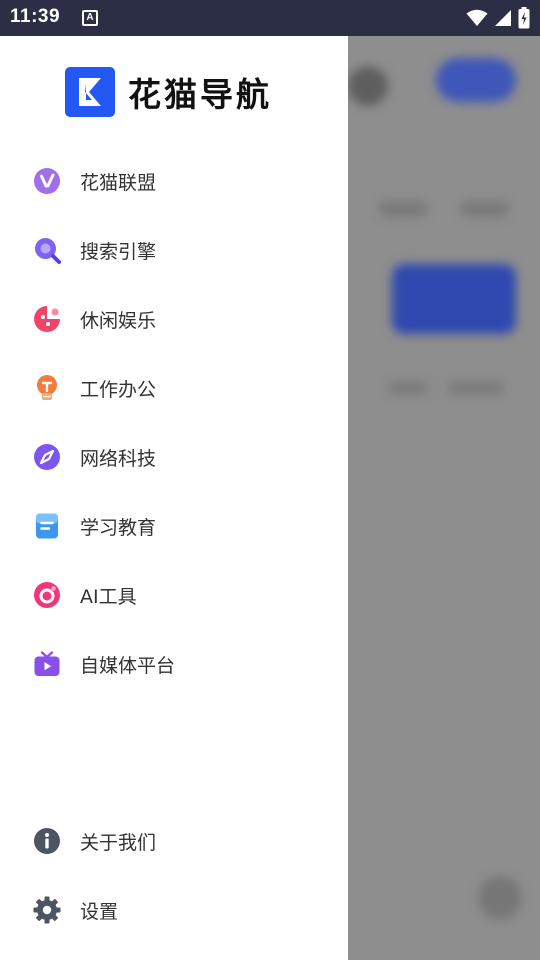  Describe the element at coordinates (174, 388) in the screenshot. I see `menu-item-work-office: 工作办公` at that location.